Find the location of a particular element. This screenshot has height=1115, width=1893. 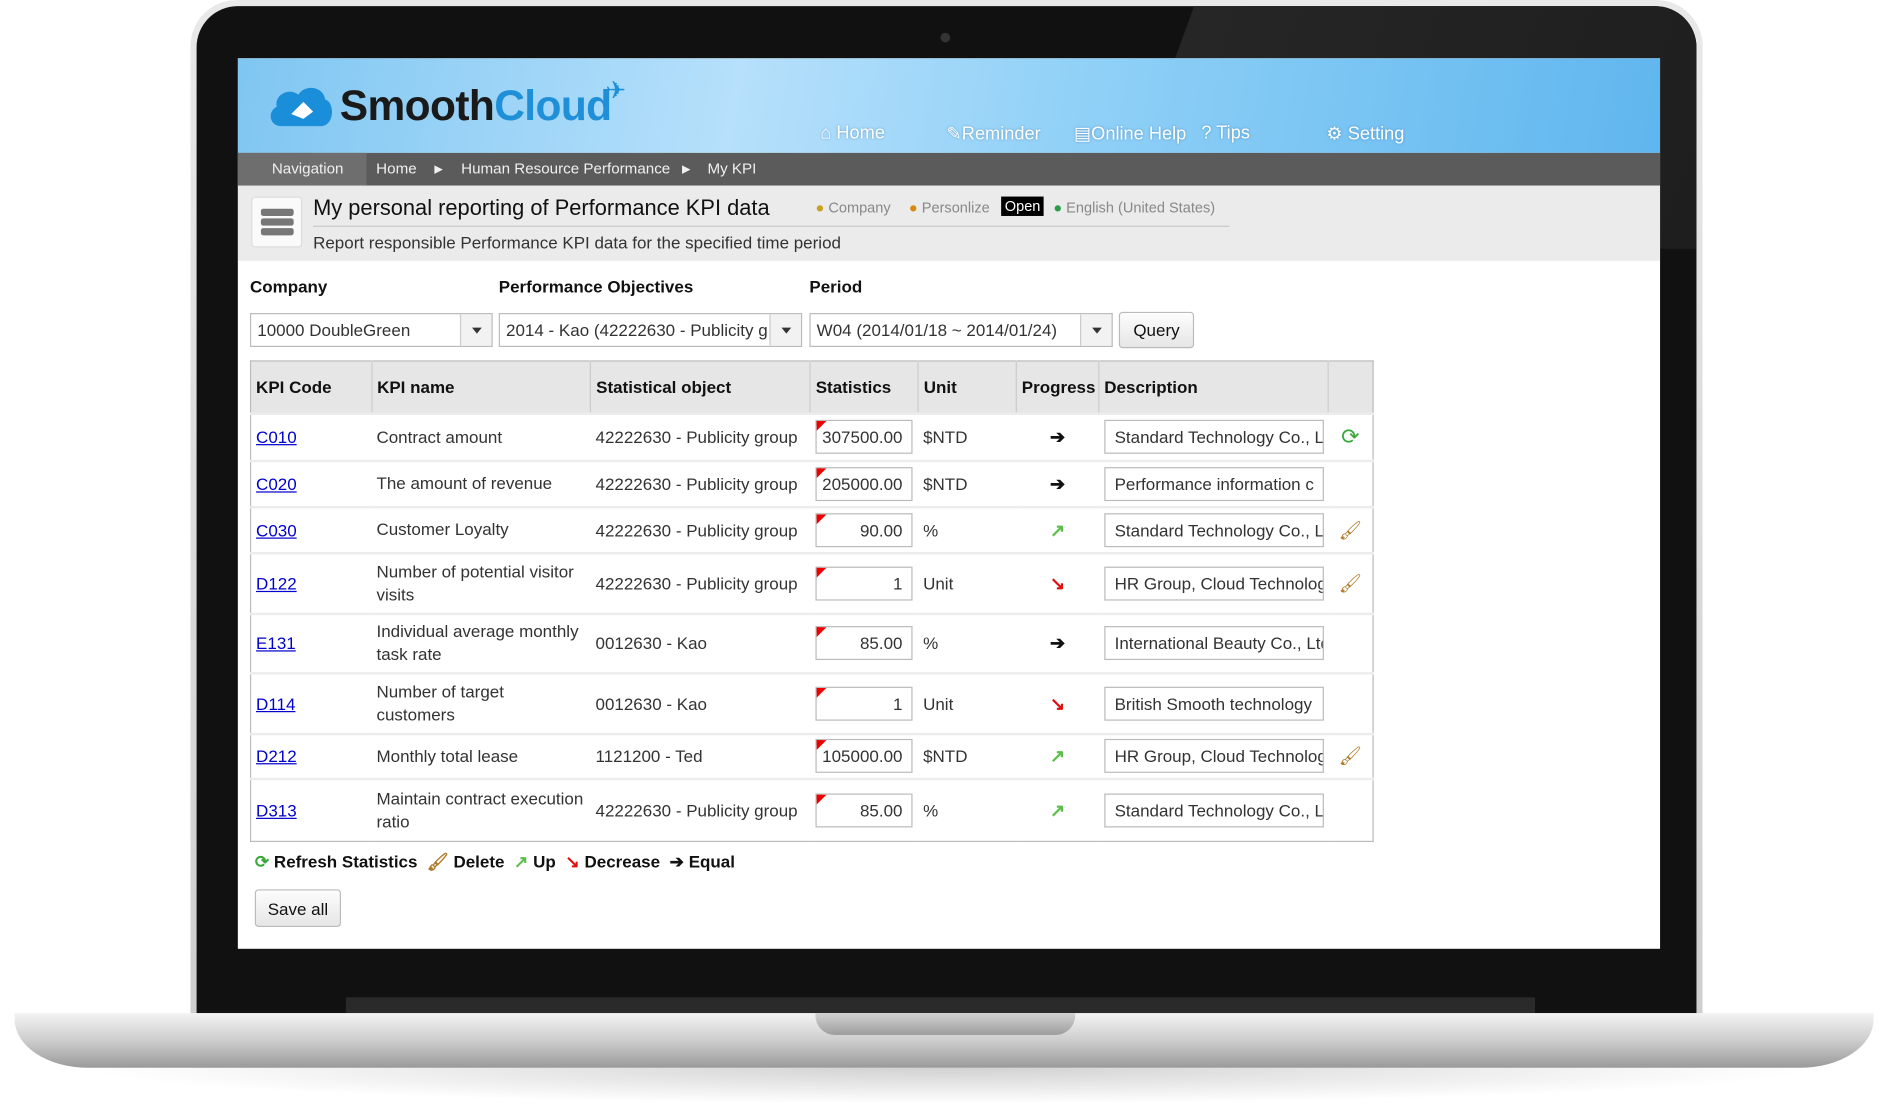

kpi-code-link: D313 is located at coordinates (276, 809).